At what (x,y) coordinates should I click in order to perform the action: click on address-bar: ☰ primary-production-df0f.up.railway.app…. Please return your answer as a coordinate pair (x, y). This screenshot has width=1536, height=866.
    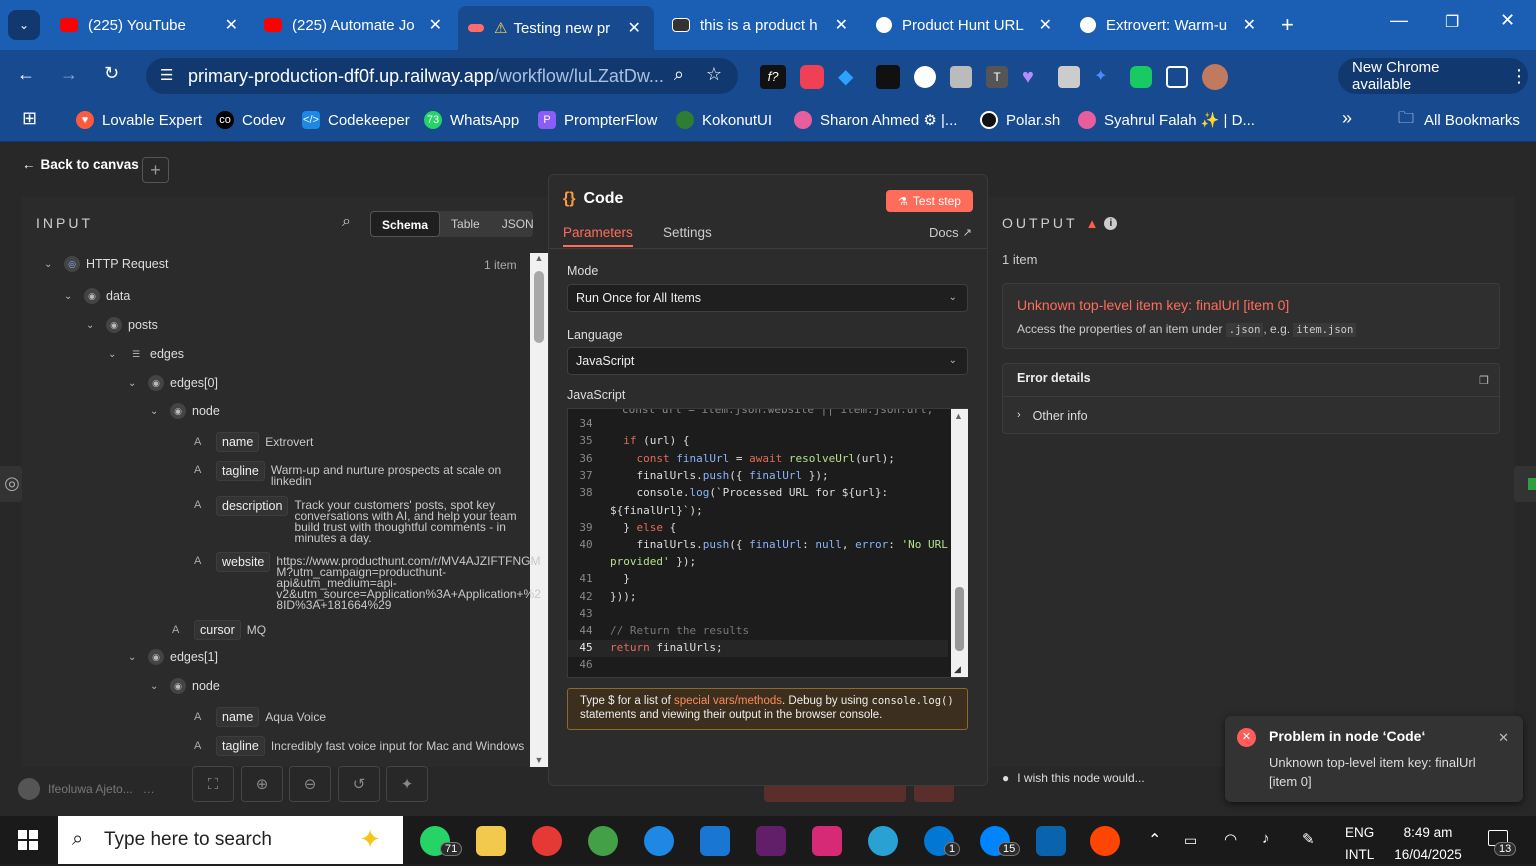
    Looking at the image, I should click on (442, 76).